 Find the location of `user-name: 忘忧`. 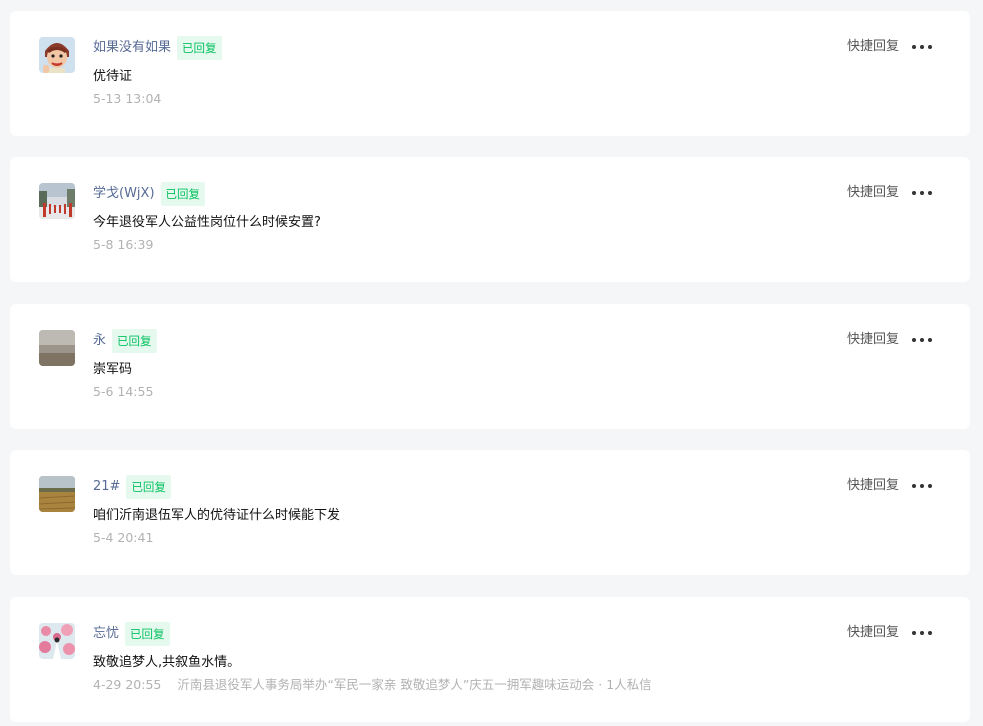

user-name: 忘忧 is located at coordinates (106, 634).